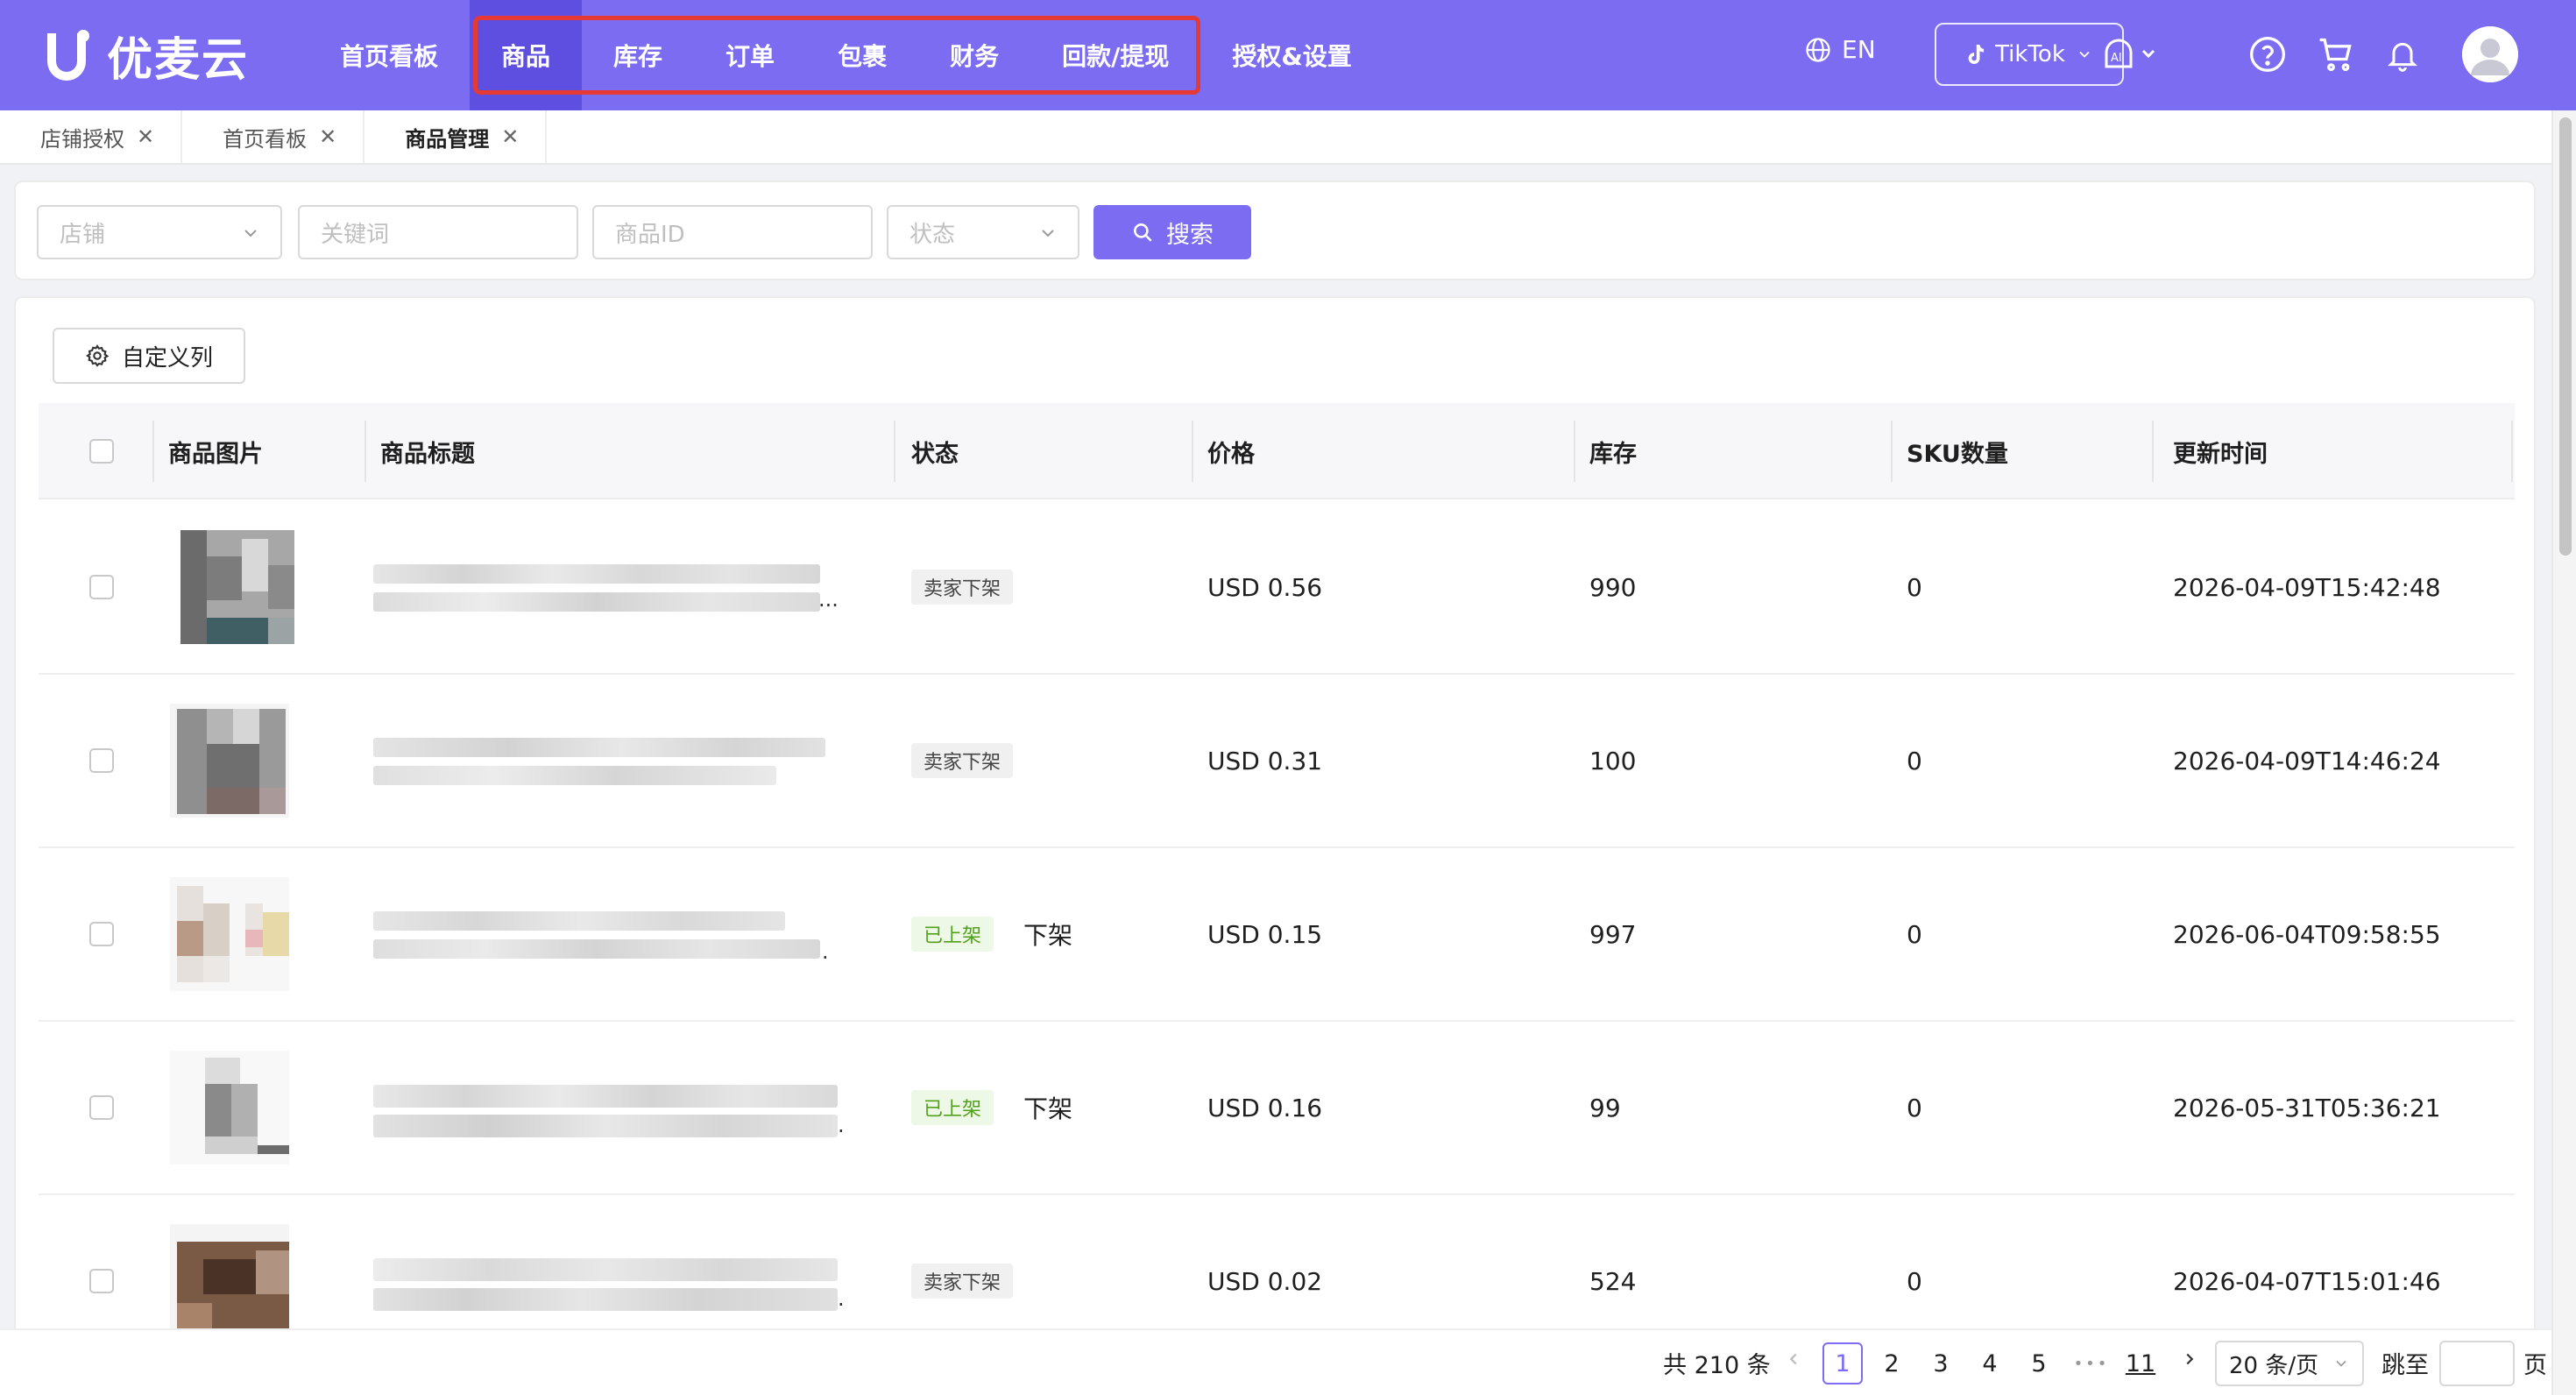 The width and height of the screenshot is (2576, 1395). I want to click on next-page-button, so click(2189, 1359).